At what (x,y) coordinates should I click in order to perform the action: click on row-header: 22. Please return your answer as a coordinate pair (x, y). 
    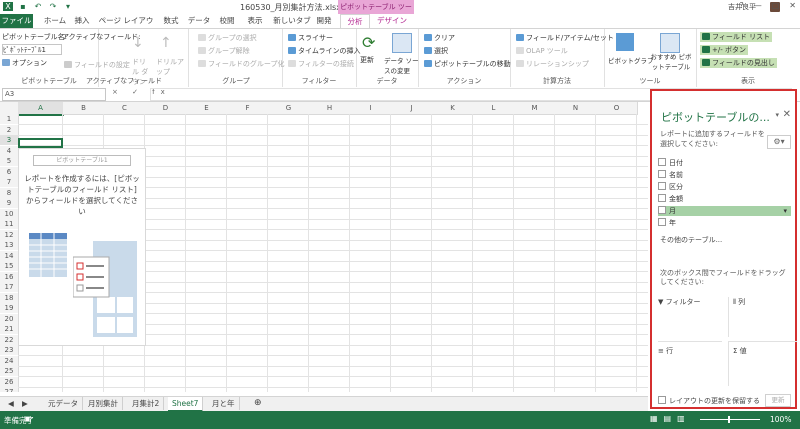
    Looking at the image, I should click on (9, 339).